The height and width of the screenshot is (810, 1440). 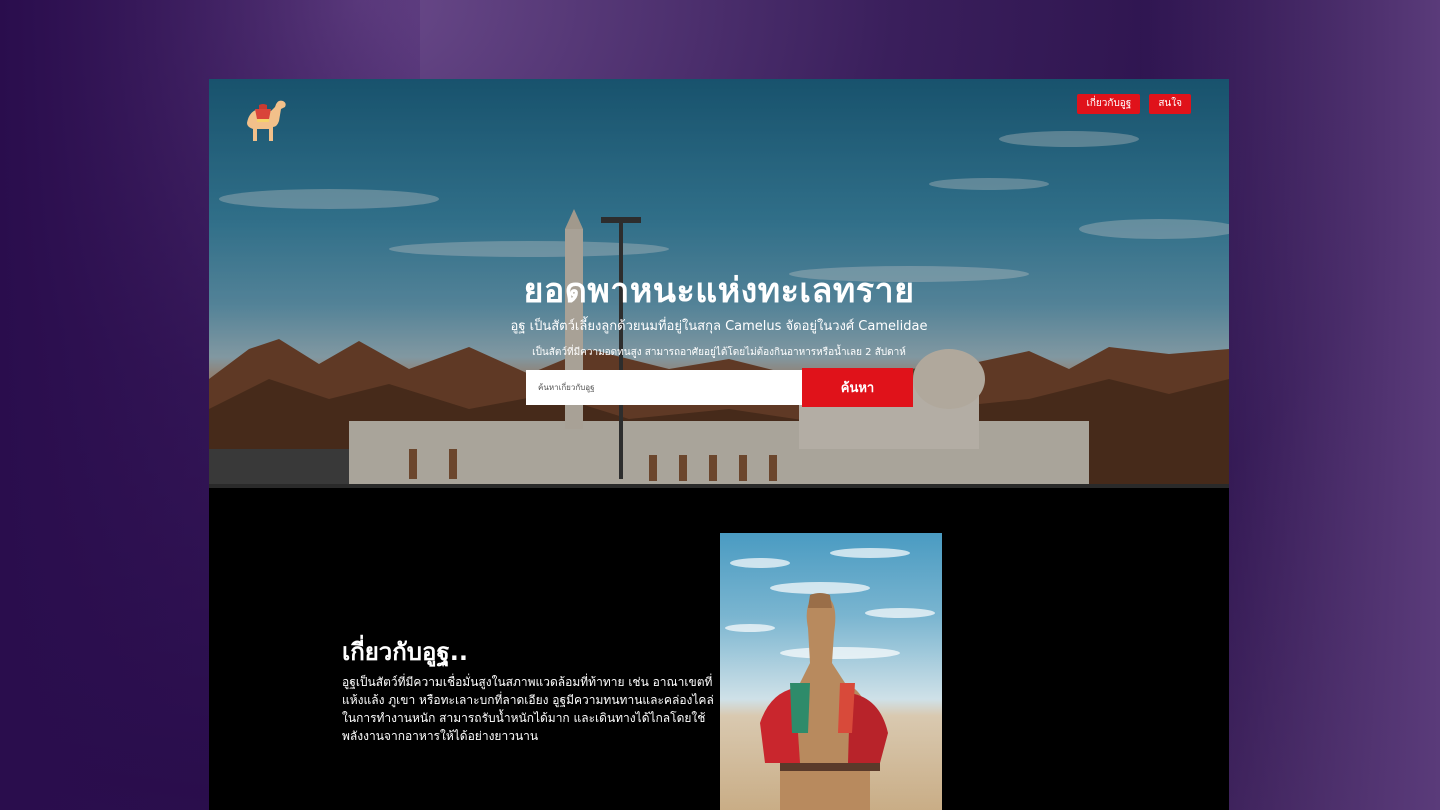 What do you see at coordinates (719, 291) in the screenshot?
I see `hero-title: ยอดพาหนะแห่งทะเลทราย` at bounding box center [719, 291].